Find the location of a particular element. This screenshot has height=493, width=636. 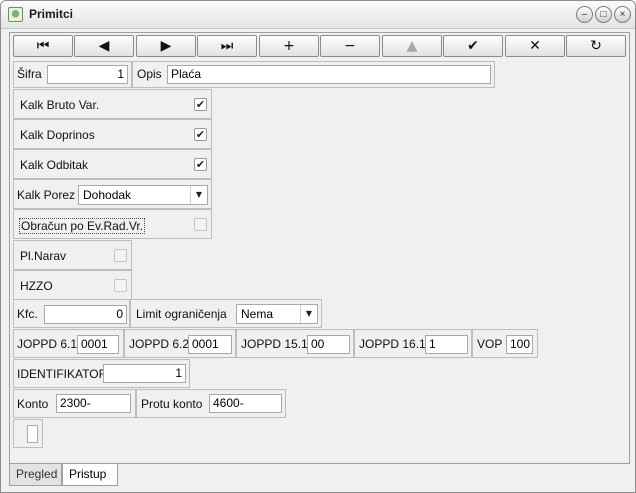

pl-narav-row: Pl.Narav is located at coordinates (72, 255).